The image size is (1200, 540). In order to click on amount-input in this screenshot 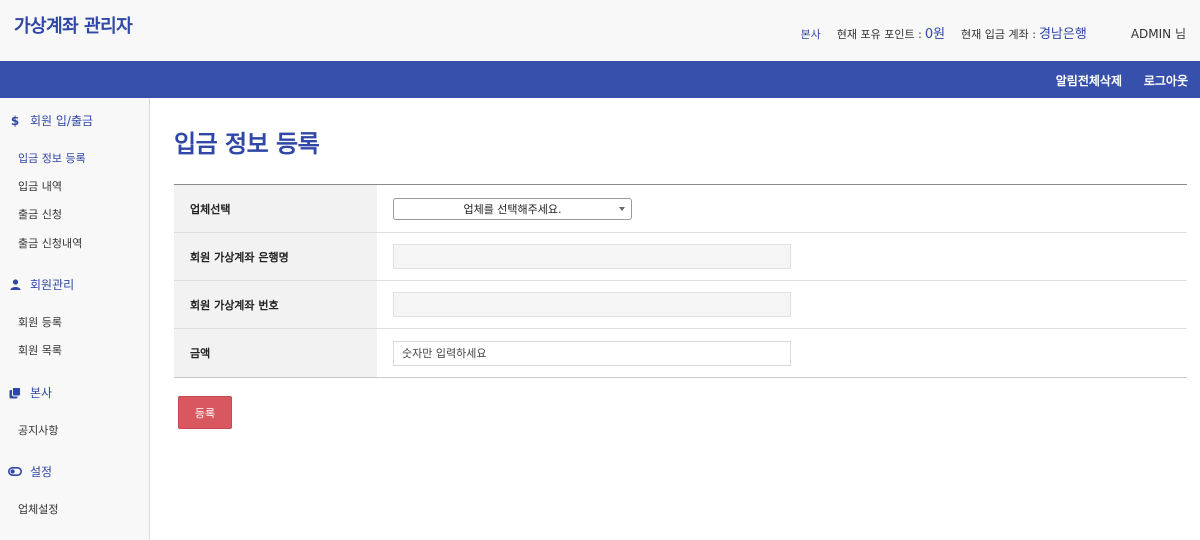, I will do `click(592, 353)`.